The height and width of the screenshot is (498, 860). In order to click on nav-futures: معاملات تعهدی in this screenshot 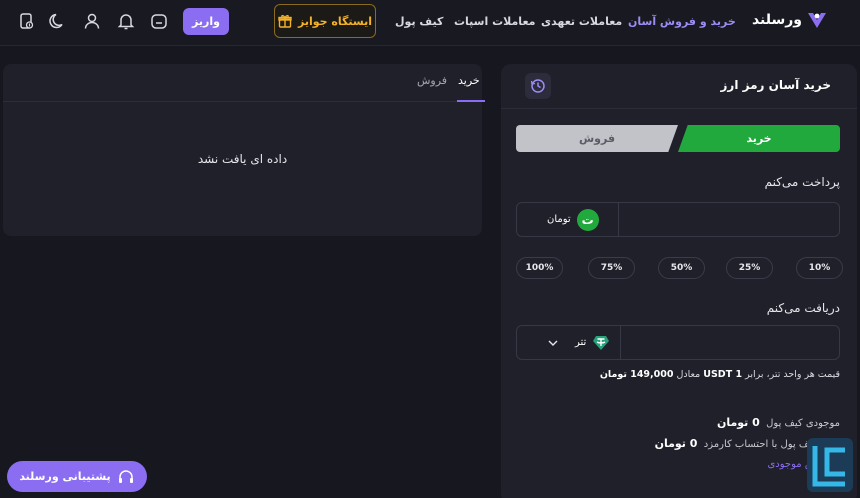, I will do `click(581, 21)`.